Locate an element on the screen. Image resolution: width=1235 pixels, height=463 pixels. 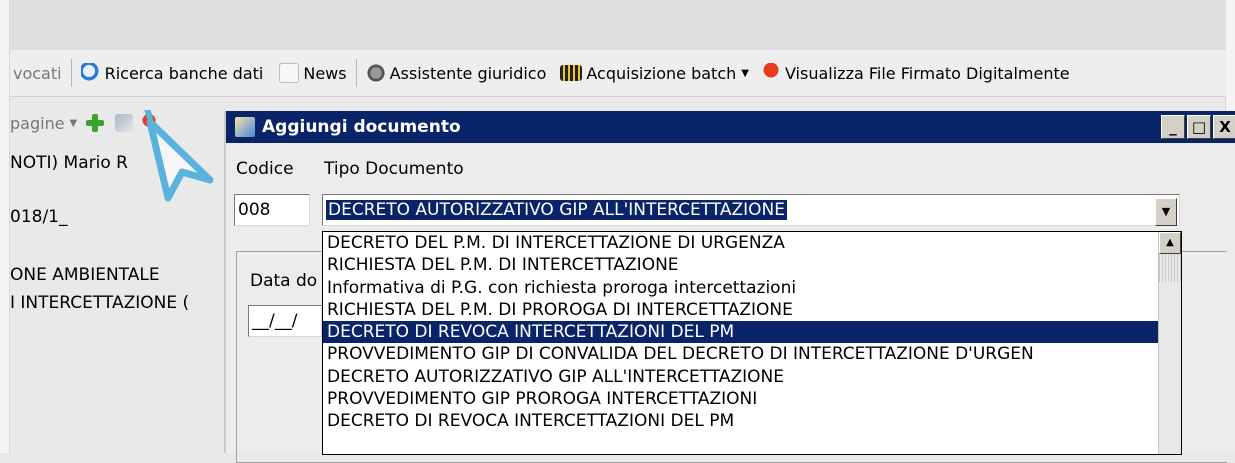
maximize-button: □ is located at coordinates (1199, 127).